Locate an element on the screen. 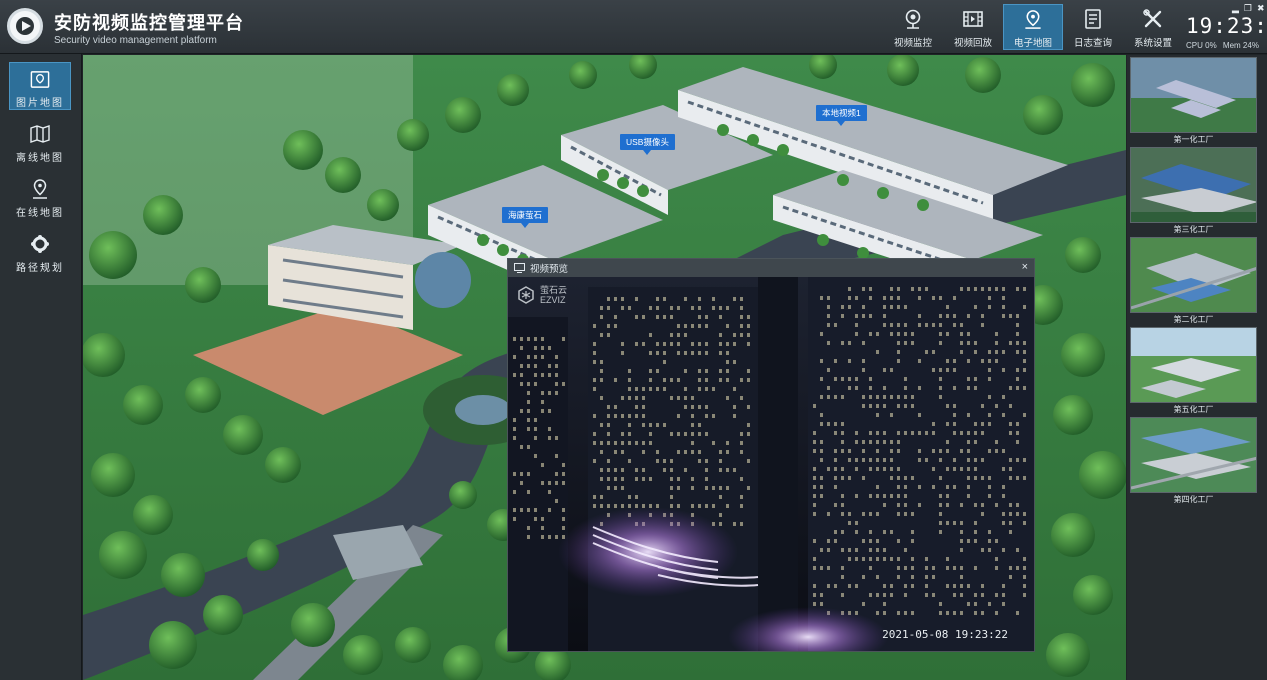  map-marker-hikvision-ezviz: 海康萤石 is located at coordinates (525, 217).